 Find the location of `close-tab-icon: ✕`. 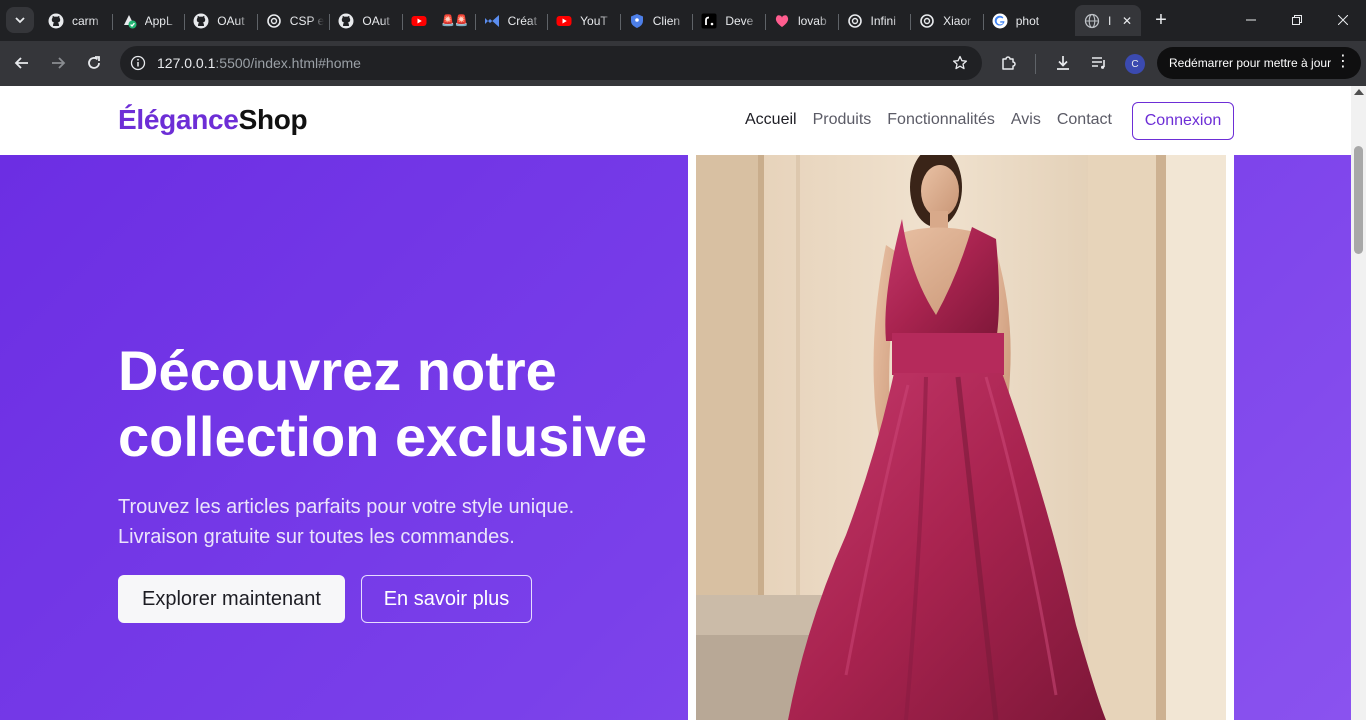

close-tab-icon: ✕ is located at coordinates (1127, 21).